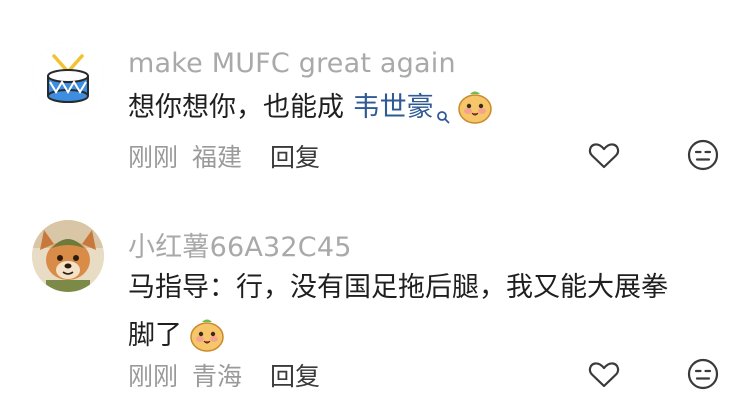 Image resolution: width=750 pixels, height=419 pixels. Describe the element at coordinates (155, 335) in the screenshot. I see `comment-text-plain: 脚了` at that location.